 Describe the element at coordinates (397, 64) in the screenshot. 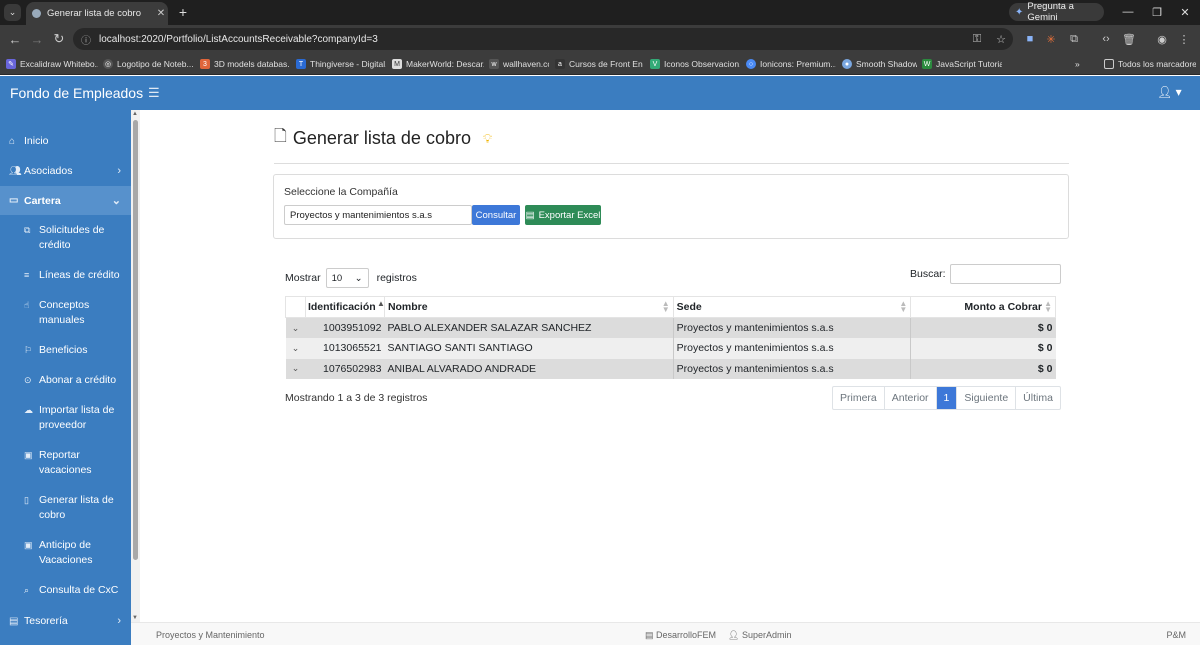

I see `bookmark-favicon-icon: M` at that location.